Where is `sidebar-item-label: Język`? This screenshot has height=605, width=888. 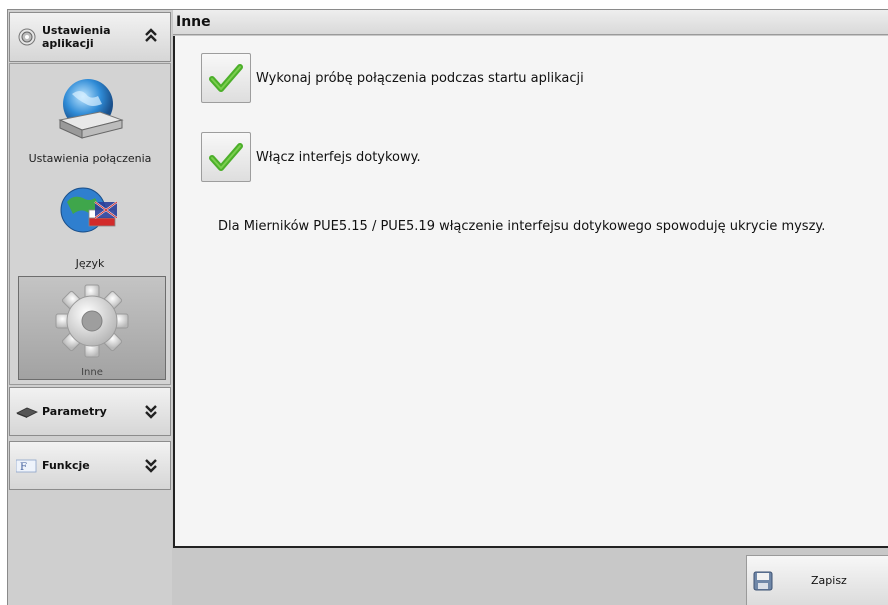
sidebar-item-label: Język is located at coordinates (90, 263).